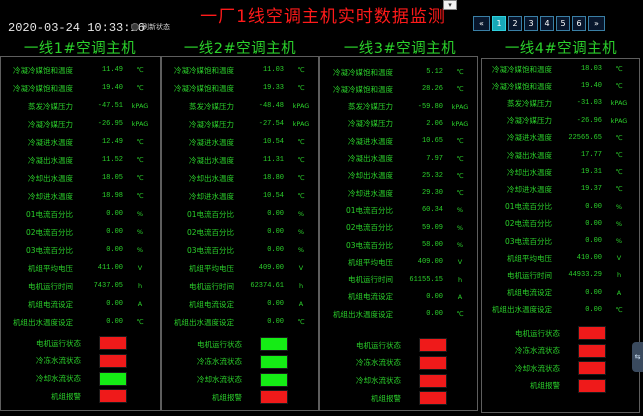  Describe the element at coordinates (529, 138) in the screenshot. I see `metric-label: 冷凝进水温度` at that location.